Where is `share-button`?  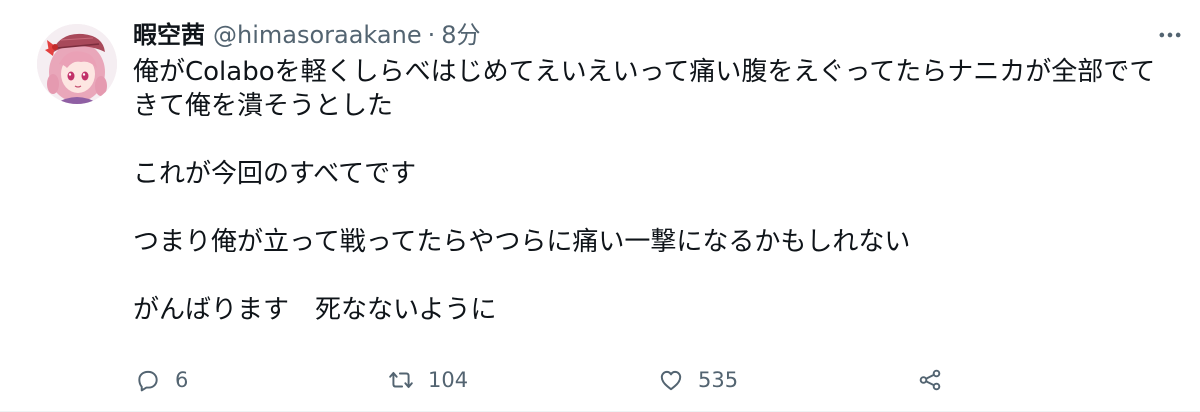
share-button is located at coordinates (936, 380).